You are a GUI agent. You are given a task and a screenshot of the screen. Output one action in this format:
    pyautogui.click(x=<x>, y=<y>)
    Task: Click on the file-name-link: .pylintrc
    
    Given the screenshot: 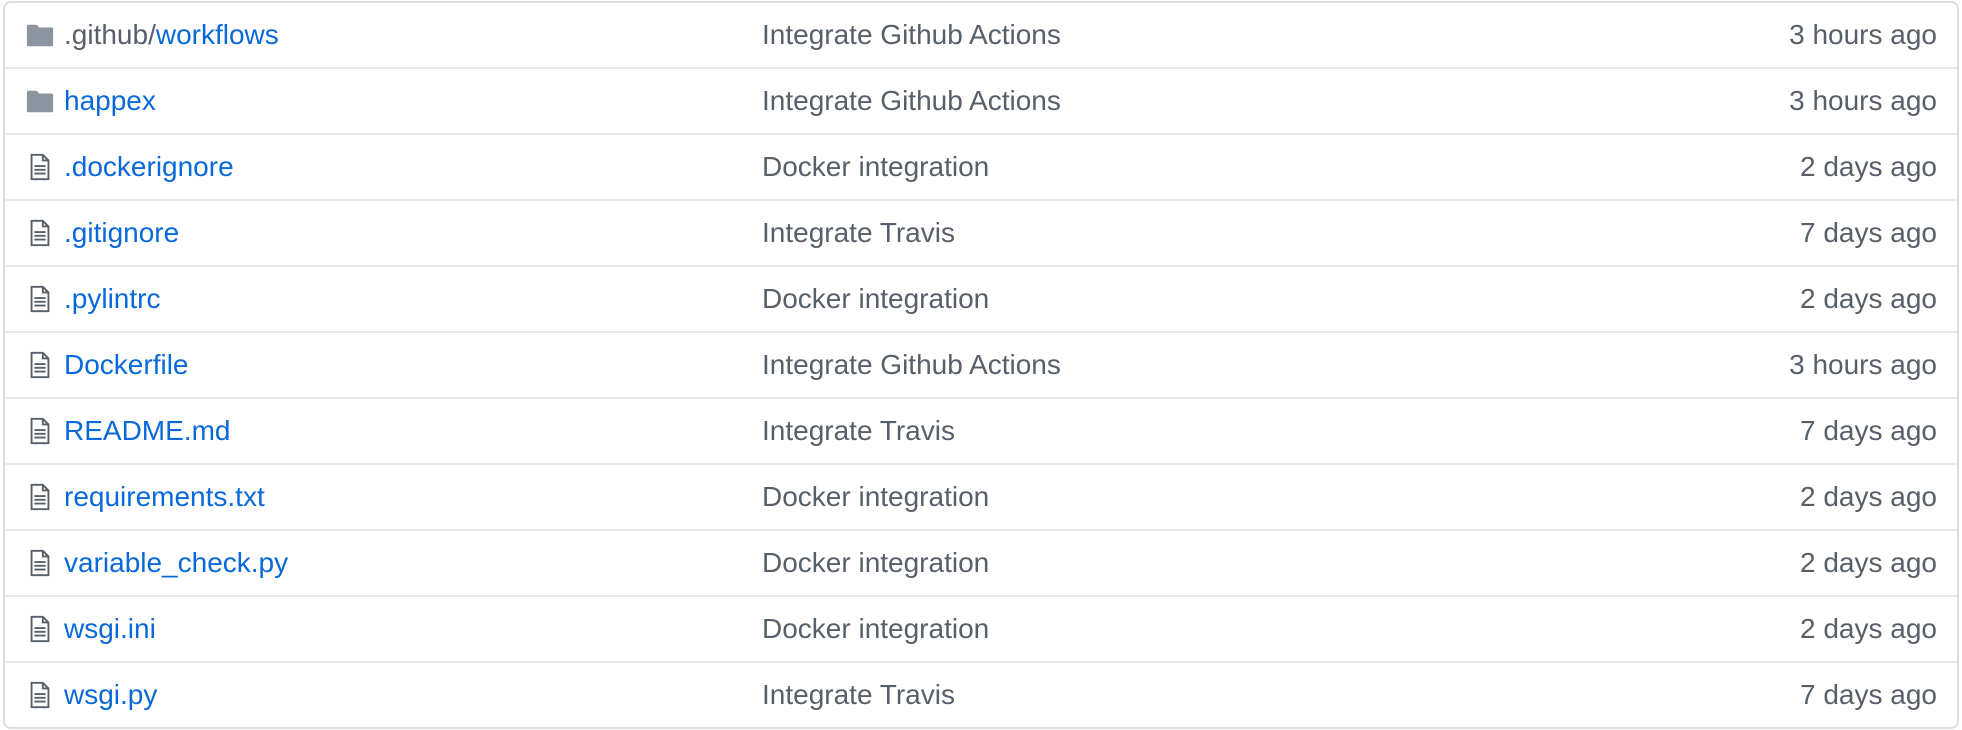 What is the action you would take?
    pyautogui.click(x=112, y=298)
    